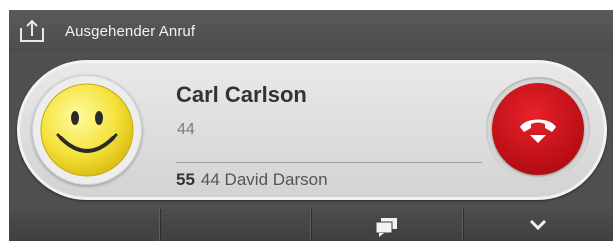 The width and height of the screenshot is (613, 241). I want to click on avatar, so click(87, 130).